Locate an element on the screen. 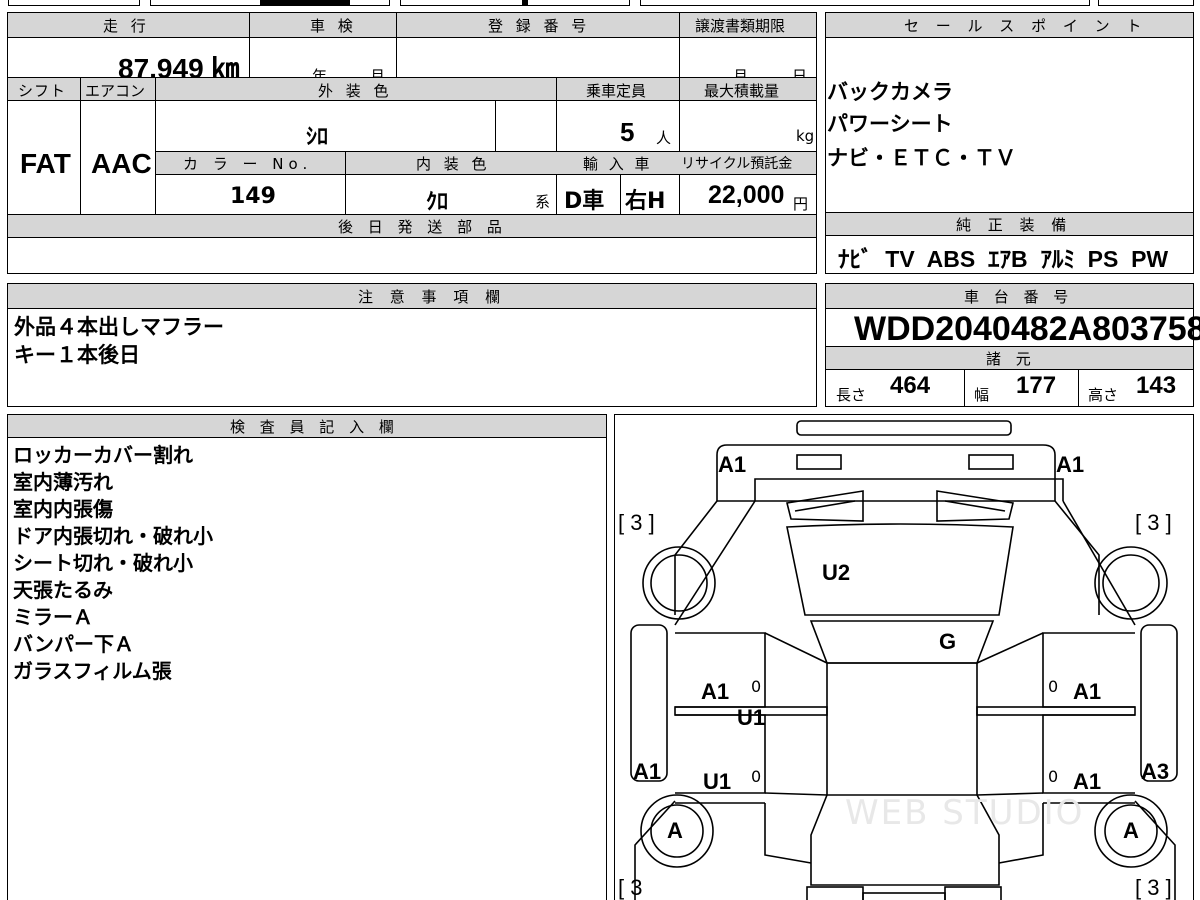 The image size is (1200, 900). inspector-line: ミラーＡ is located at coordinates (53, 617).